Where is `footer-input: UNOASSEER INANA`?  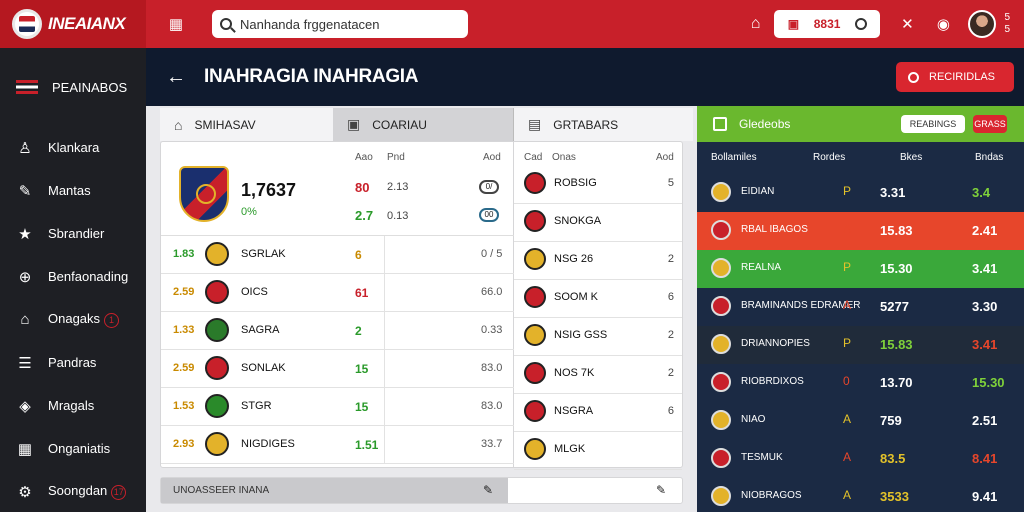
footer-input: UNOASSEER INANA is located at coordinates (334, 490).